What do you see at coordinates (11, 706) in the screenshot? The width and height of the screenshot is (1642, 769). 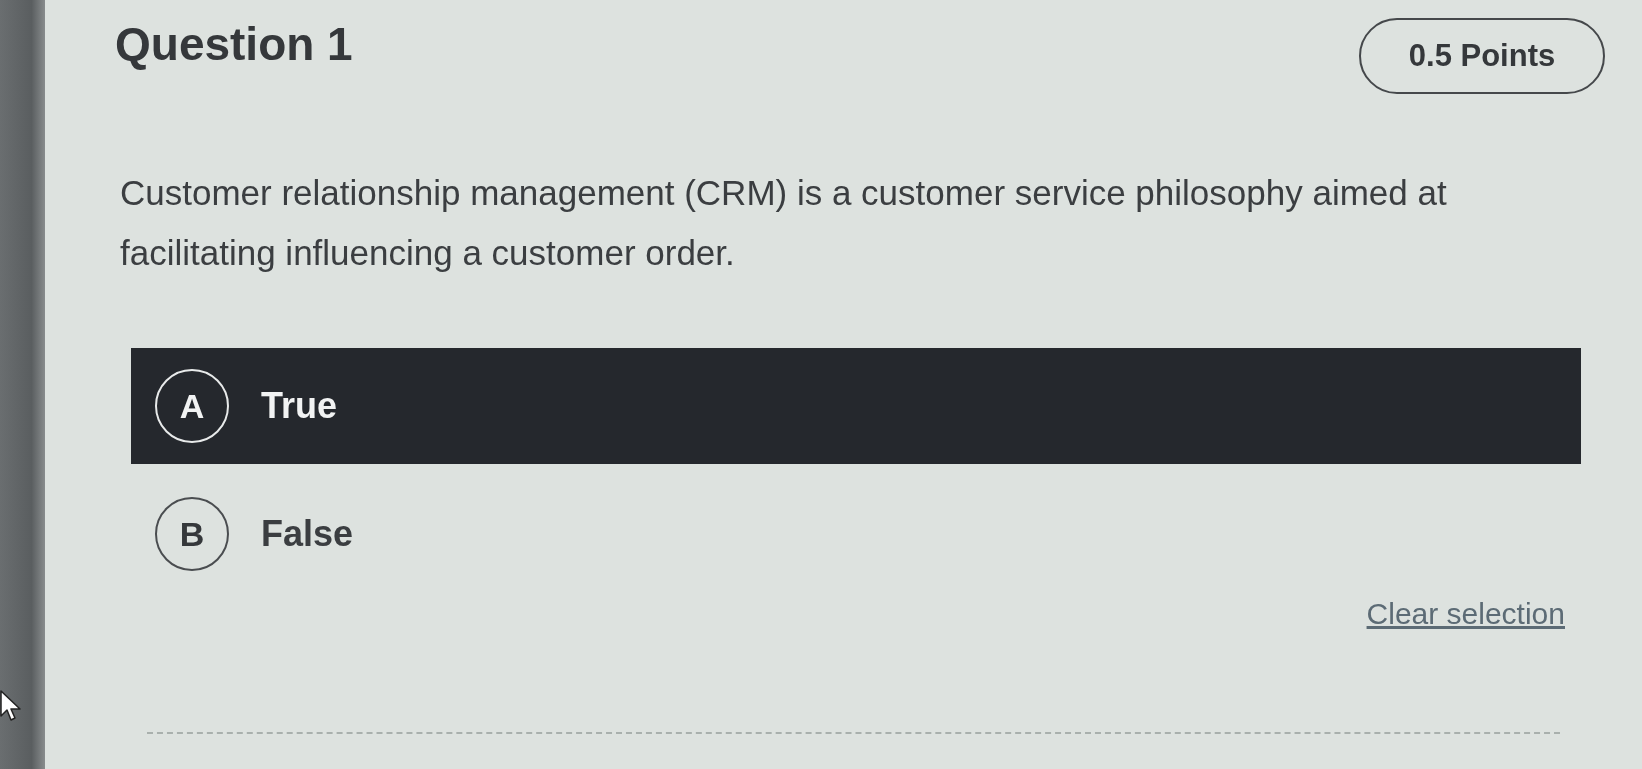 I see `pointer-cursor-icon` at bounding box center [11, 706].